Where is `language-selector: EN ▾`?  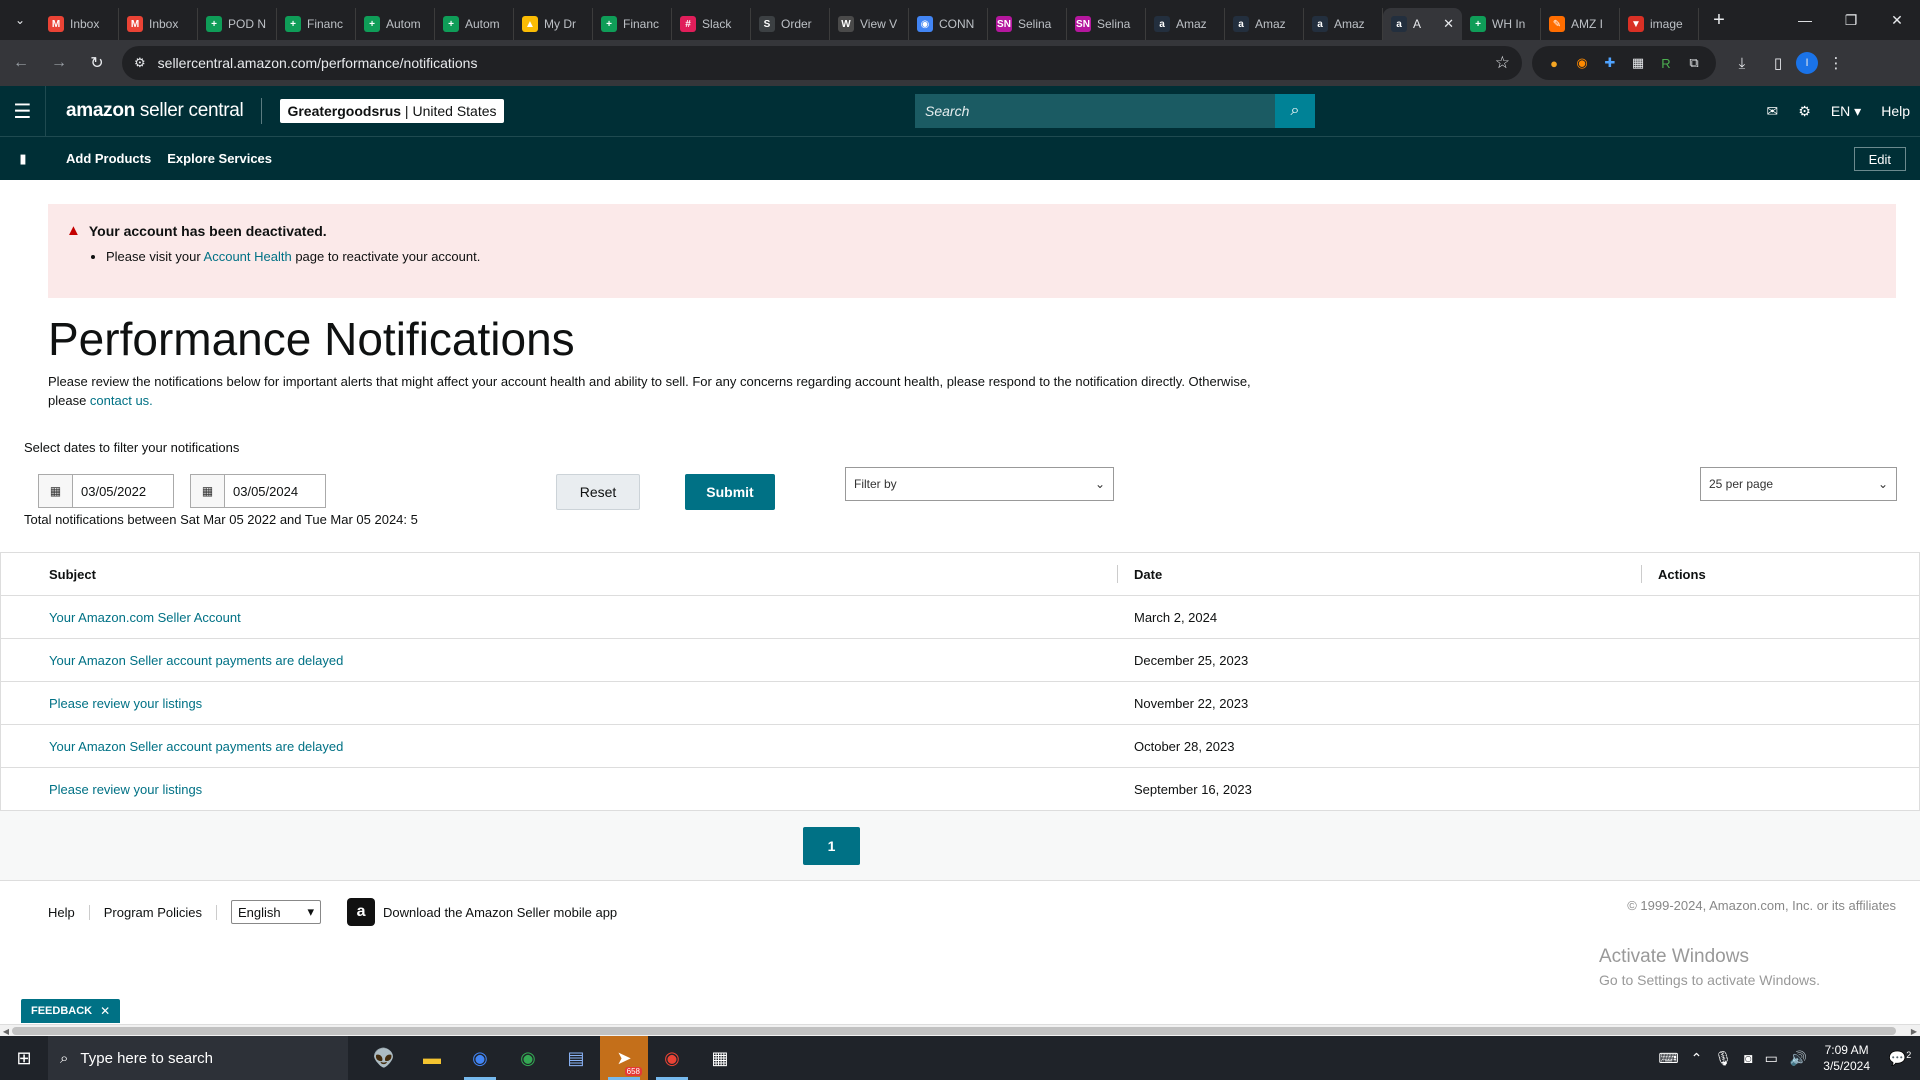 language-selector: EN ▾ is located at coordinates (1846, 111).